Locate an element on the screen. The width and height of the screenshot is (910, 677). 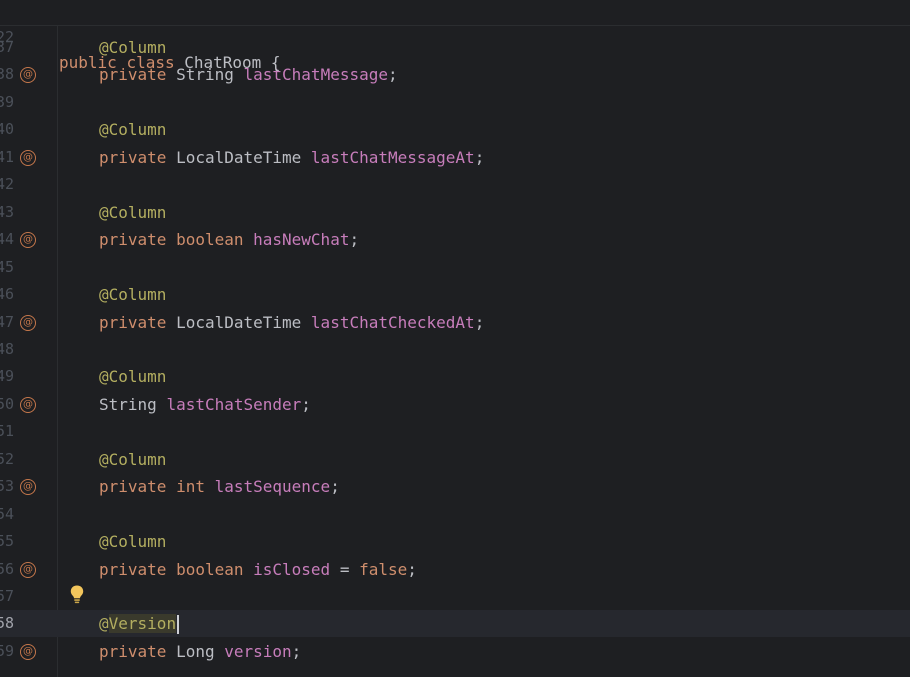
line-number: 22 is located at coordinates (7, 37).